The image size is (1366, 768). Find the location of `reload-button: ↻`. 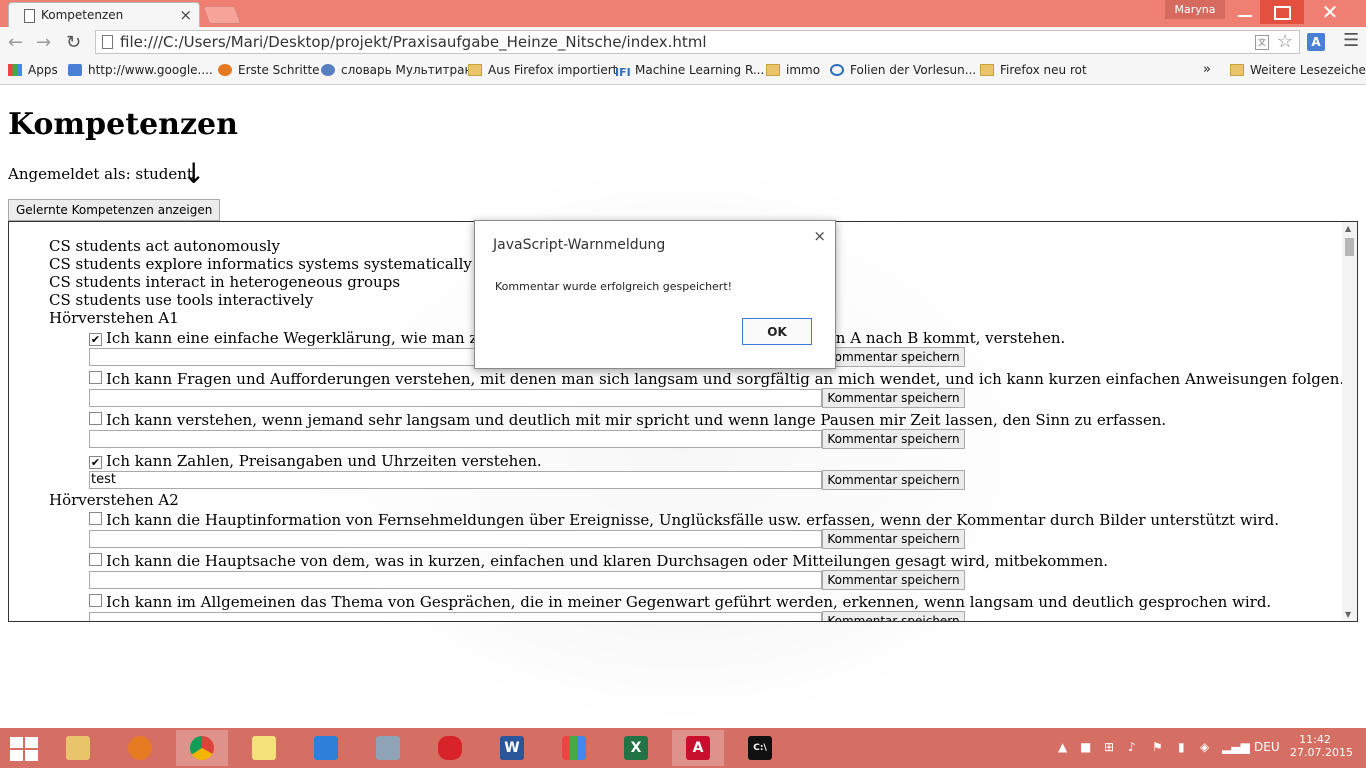

reload-button: ↻ is located at coordinates (73, 42).